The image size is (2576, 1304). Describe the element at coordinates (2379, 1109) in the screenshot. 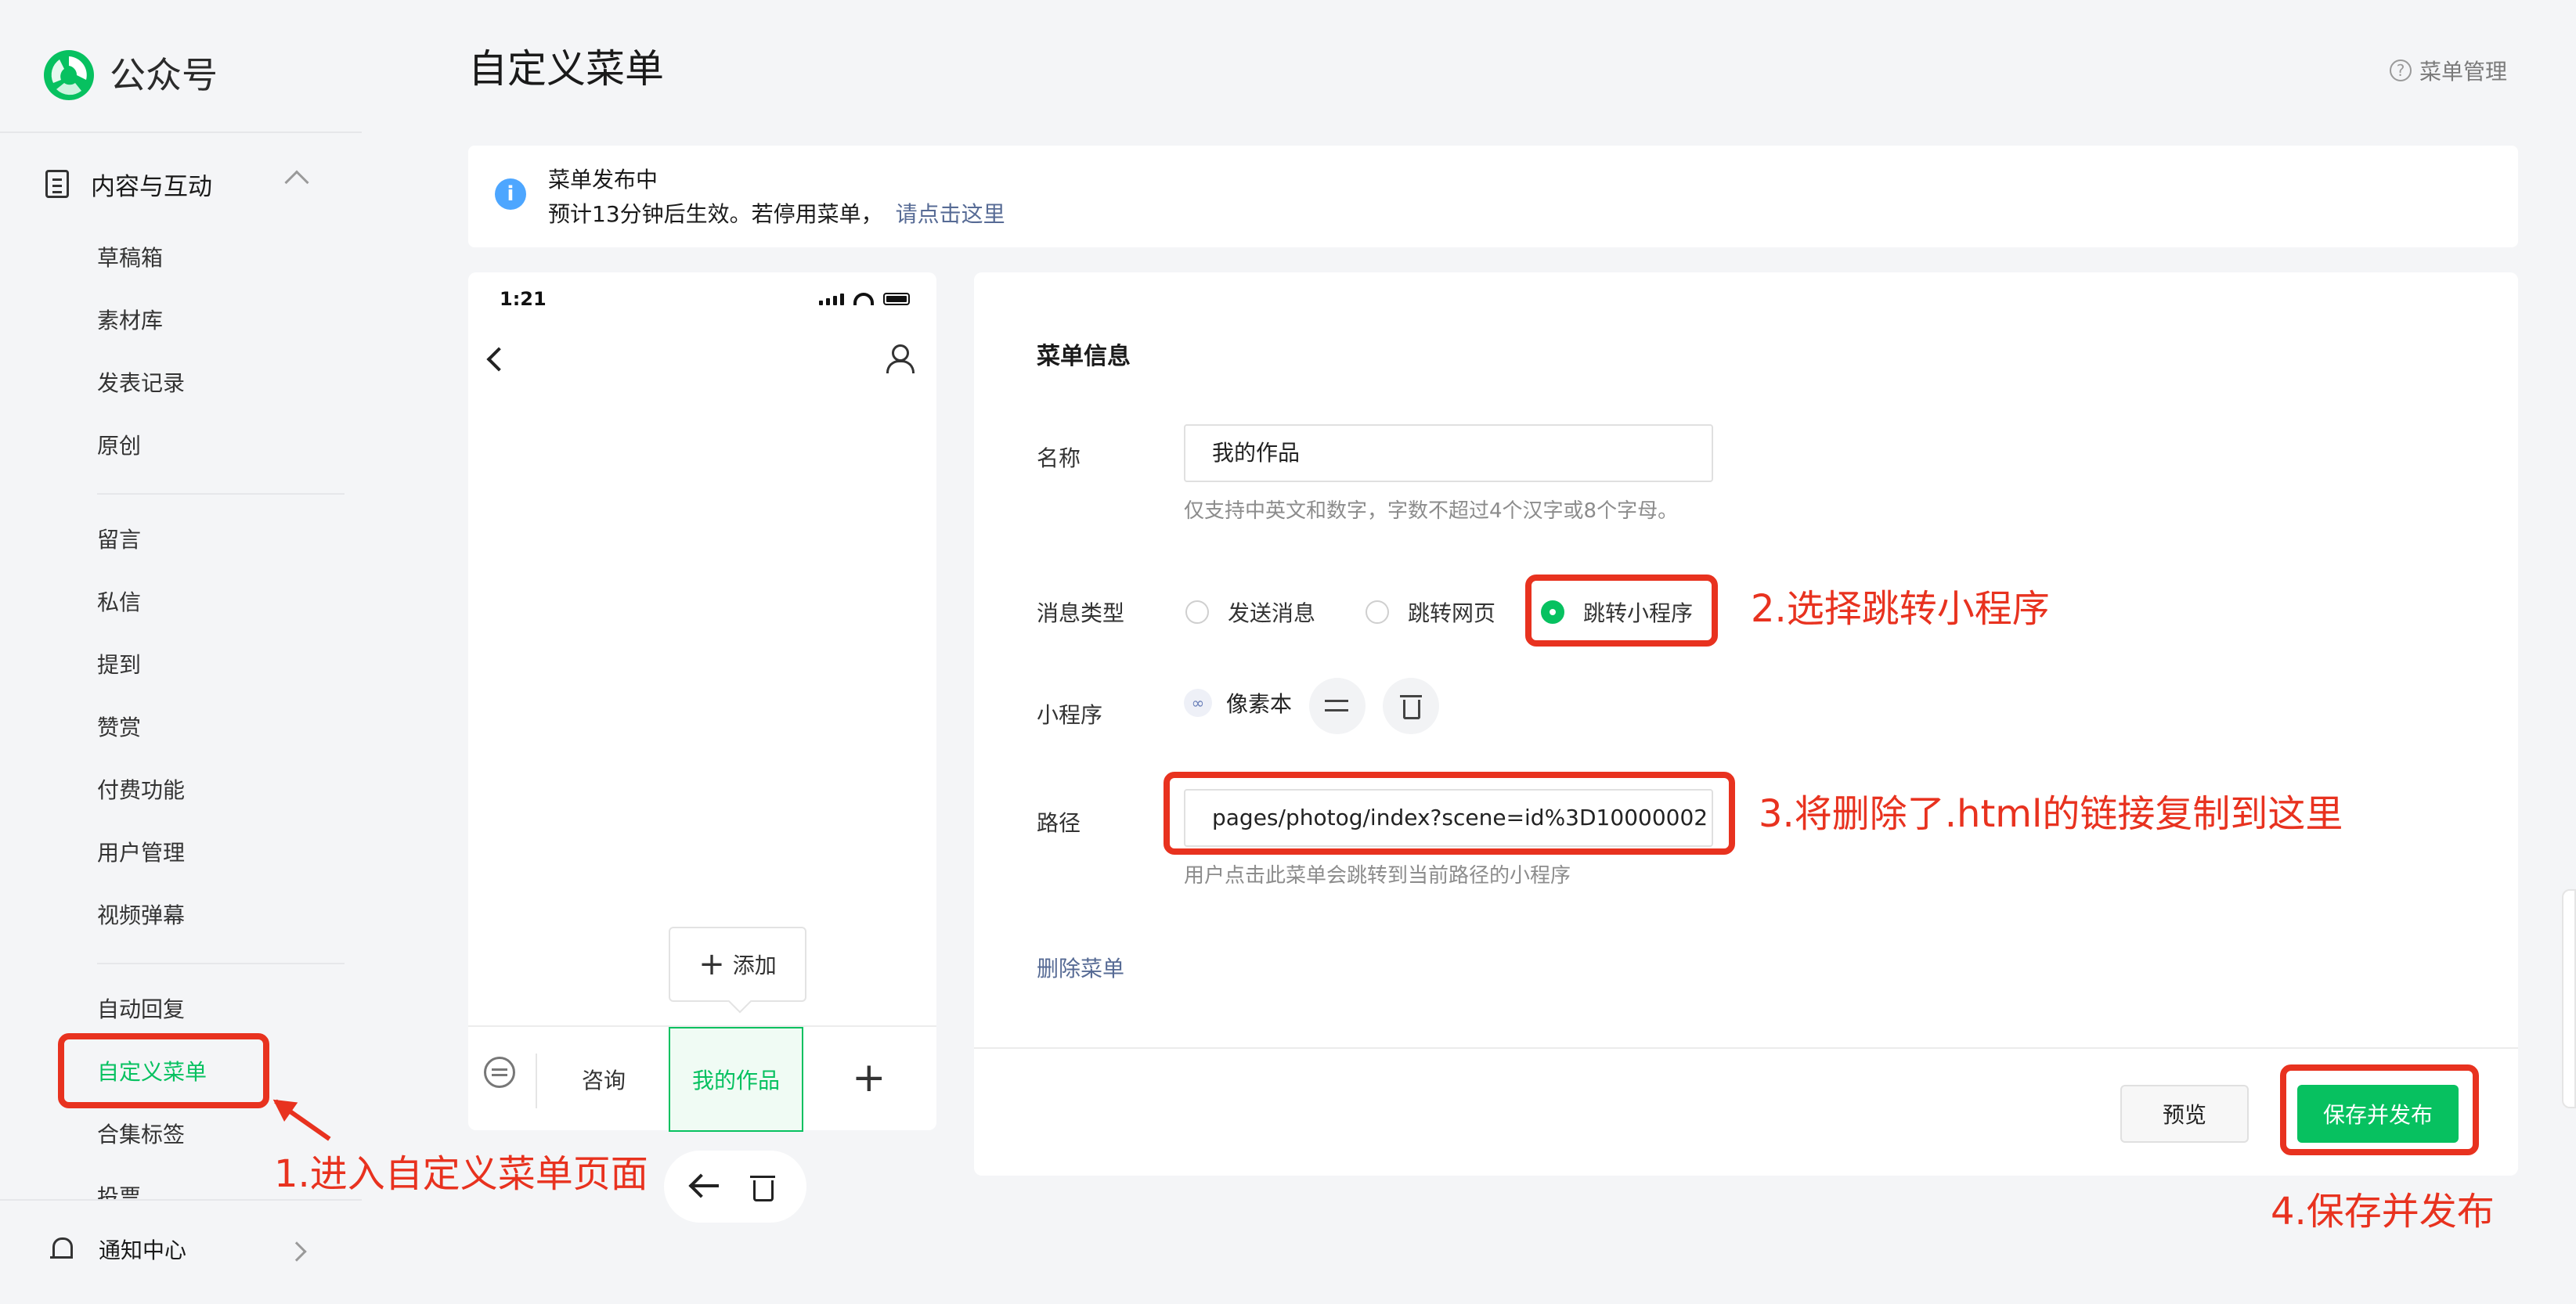

I see `annotation-box-save` at that location.